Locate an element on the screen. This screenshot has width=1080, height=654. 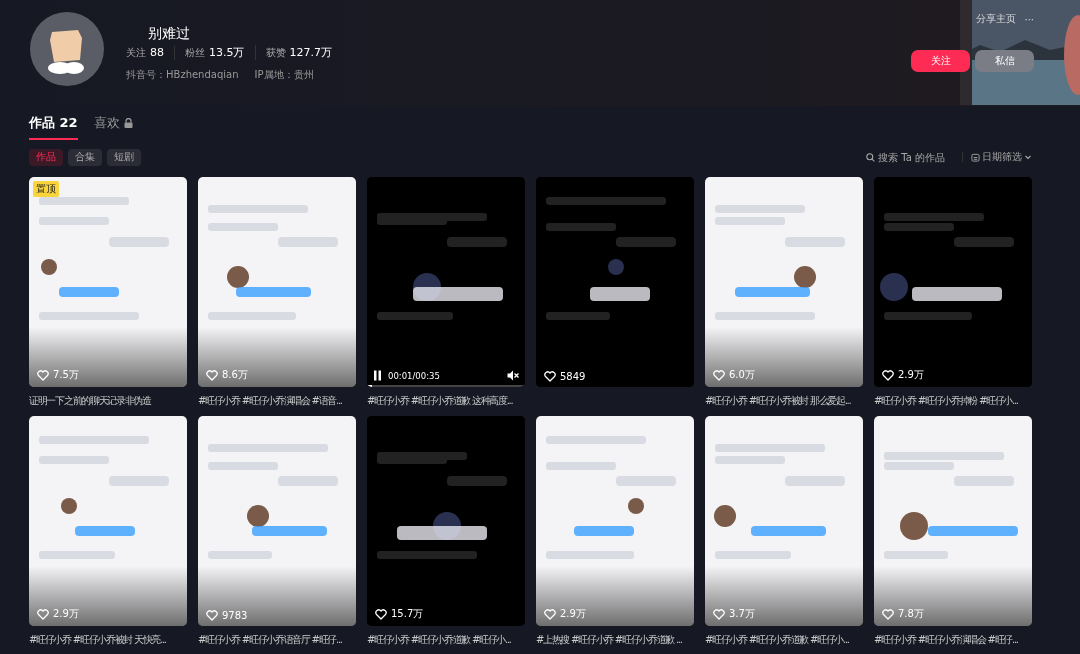
tab: 喜欢 is located at coordinates (113, 127).